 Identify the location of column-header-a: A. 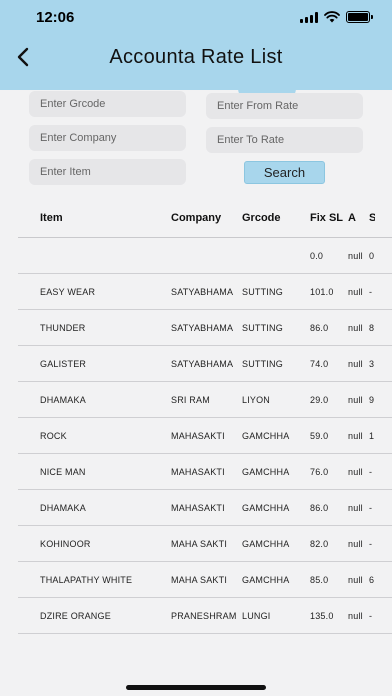
(352, 217).